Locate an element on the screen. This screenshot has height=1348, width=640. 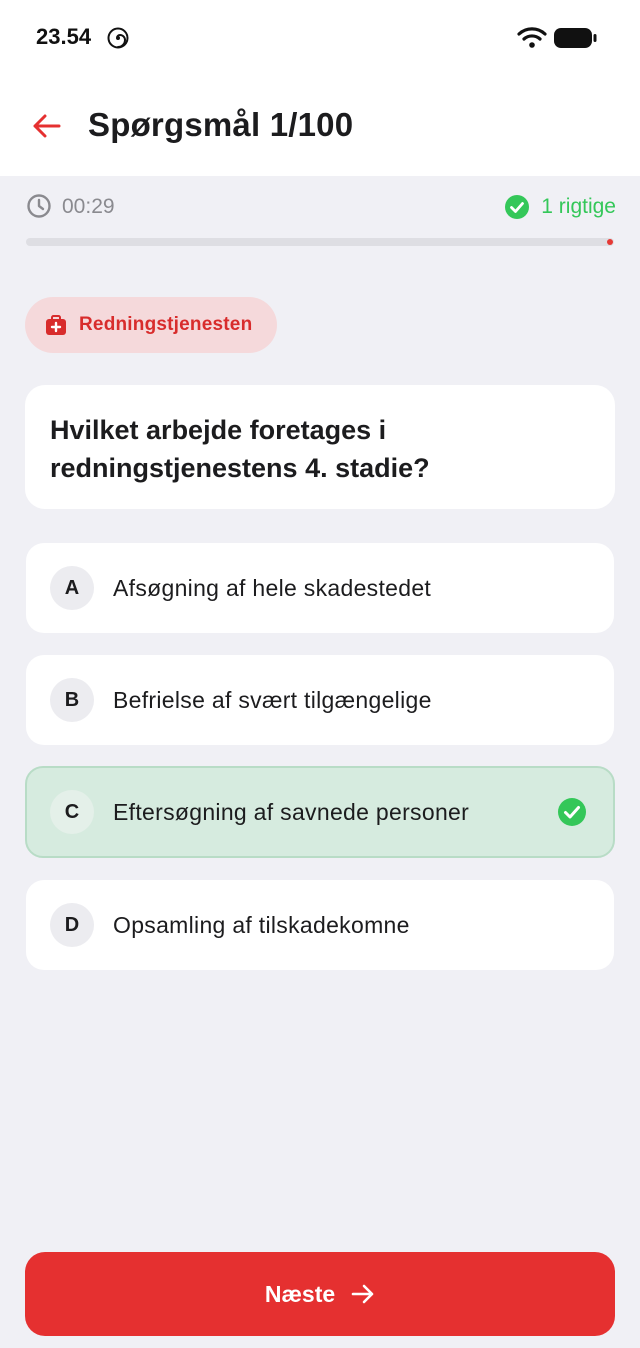
battery-icon is located at coordinates (576, 40).